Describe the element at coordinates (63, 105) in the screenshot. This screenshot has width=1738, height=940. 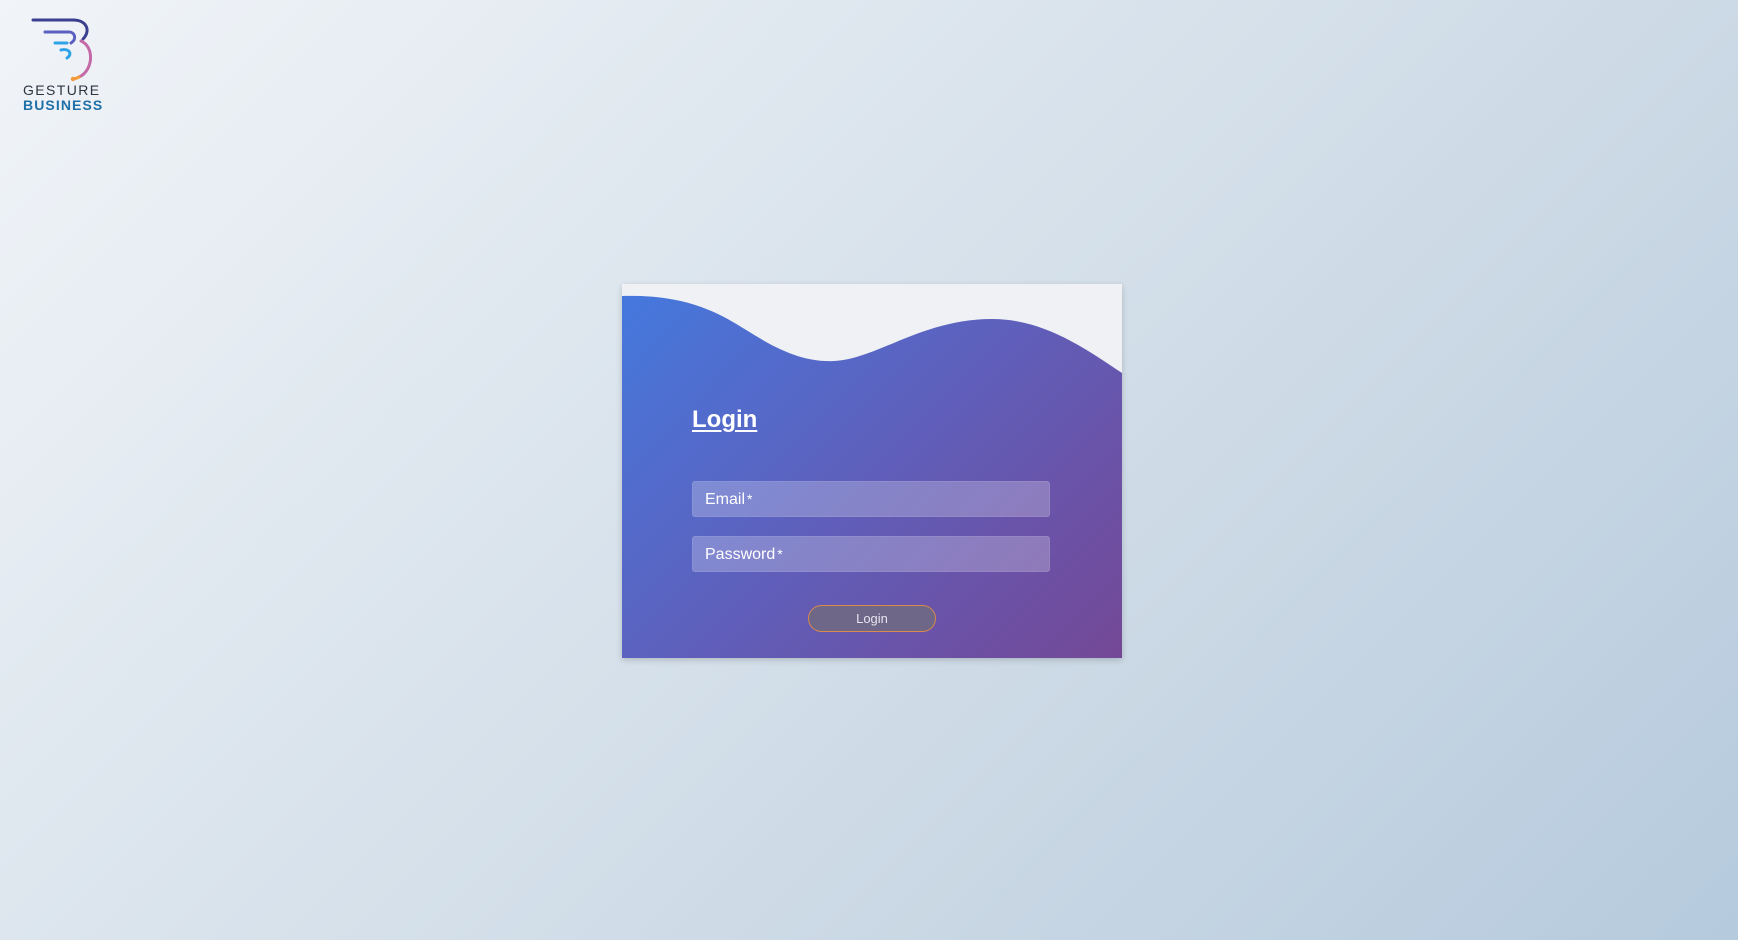
I see `brand-name-line2: BUSINESS` at that location.